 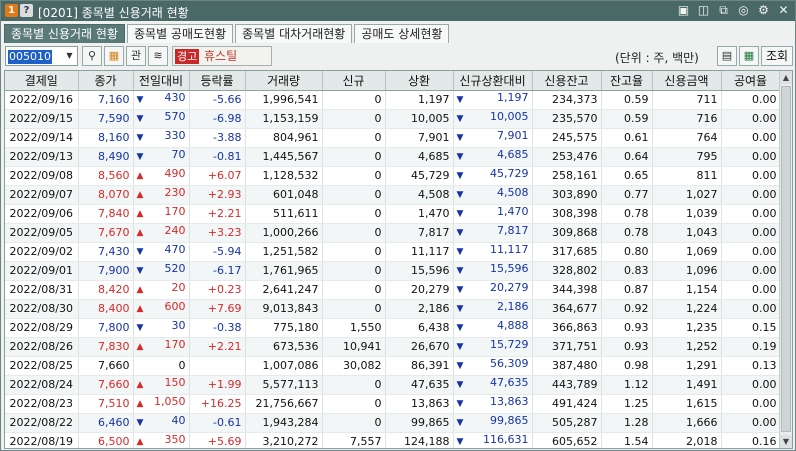 What do you see at coordinates (354, 81) in the screenshot?
I see `col-header: 신규` at bounding box center [354, 81].